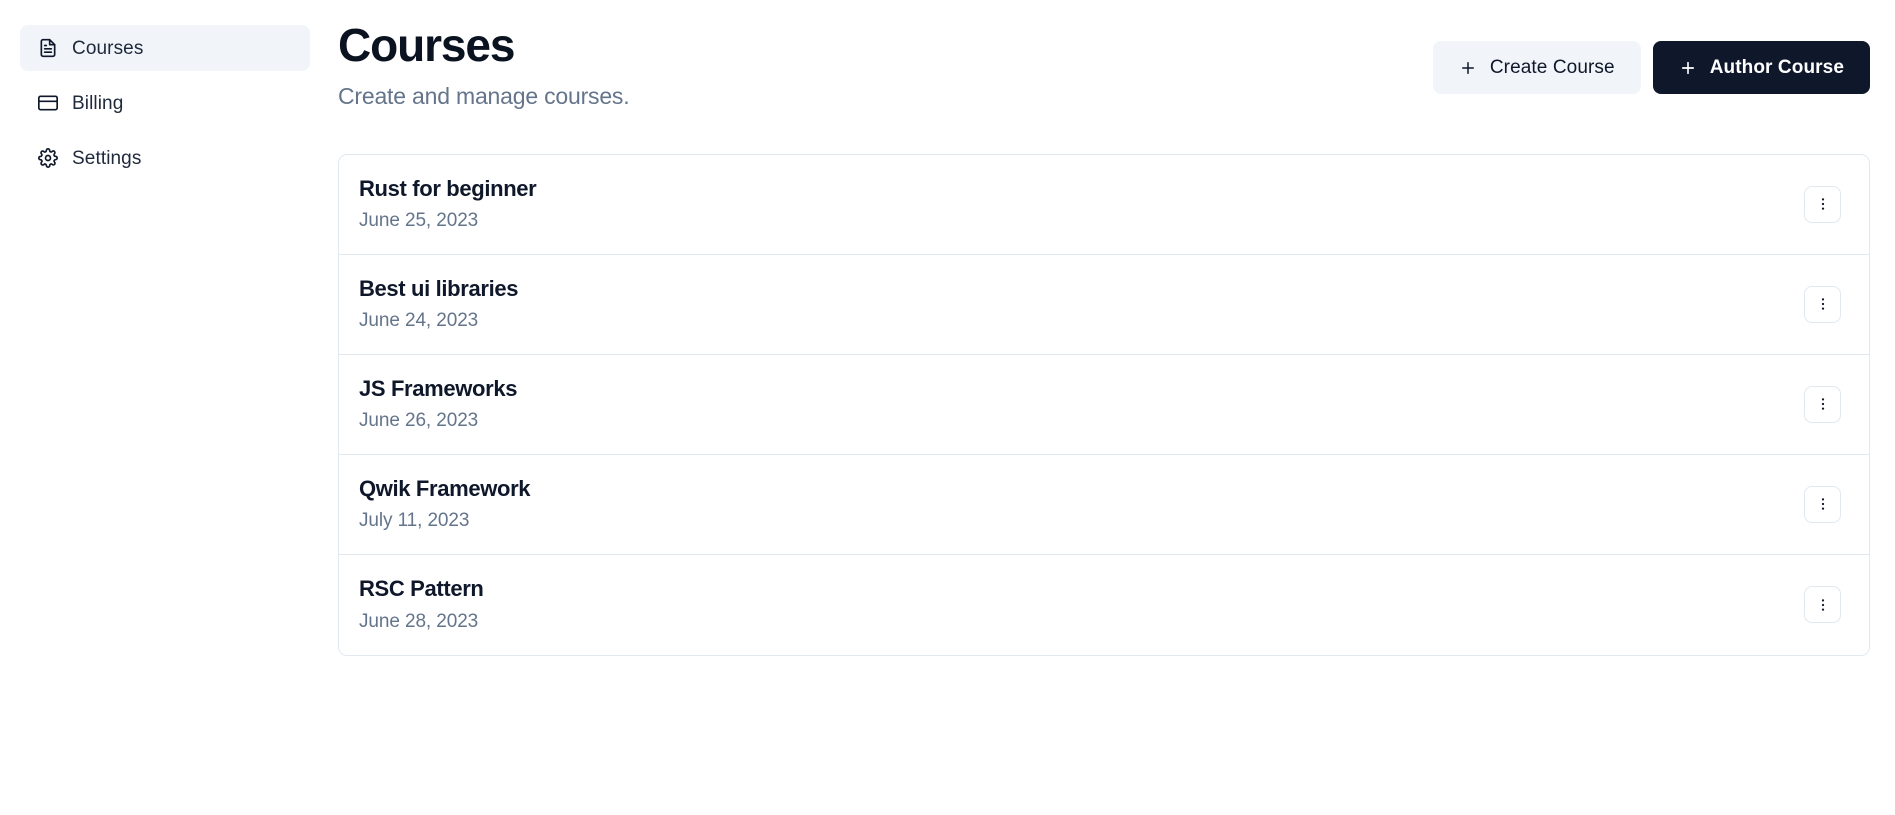  I want to click on page-subtitle: Create and manage courses., so click(484, 96).